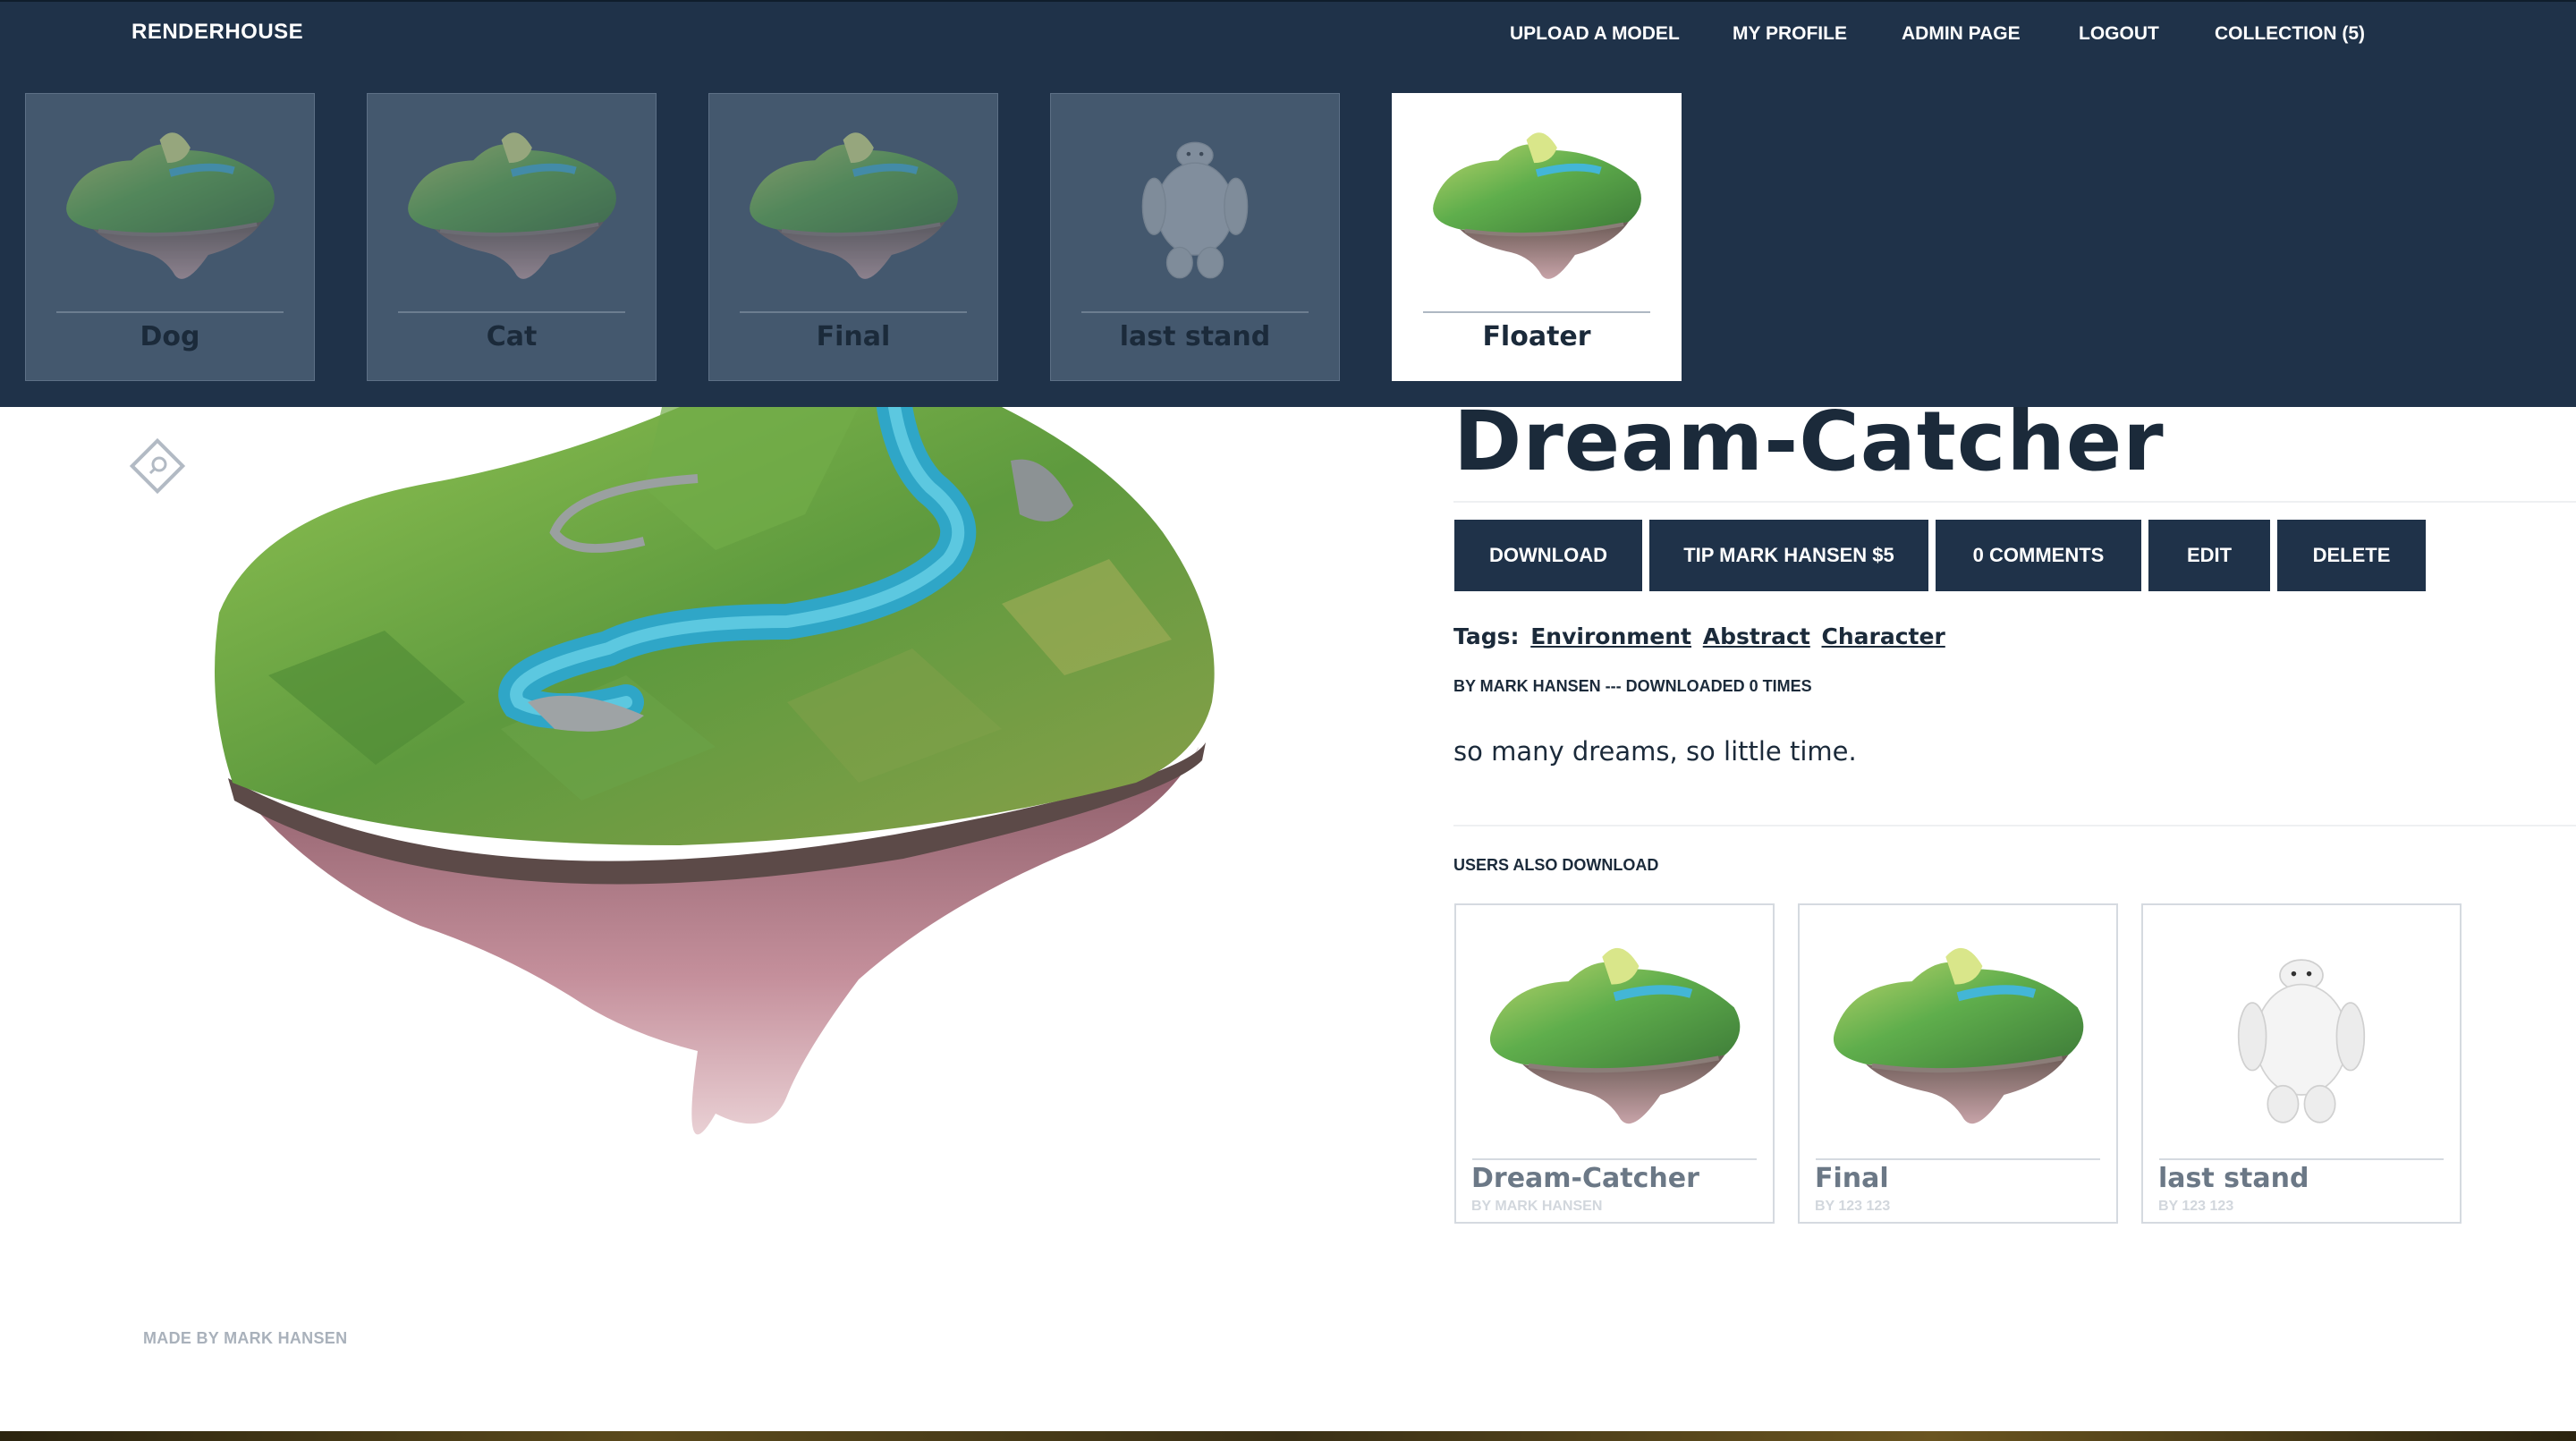  What do you see at coordinates (217, 32) in the screenshot?
I see `brand-logo: RENDERHOUSE` at bounding box center [217, 32].